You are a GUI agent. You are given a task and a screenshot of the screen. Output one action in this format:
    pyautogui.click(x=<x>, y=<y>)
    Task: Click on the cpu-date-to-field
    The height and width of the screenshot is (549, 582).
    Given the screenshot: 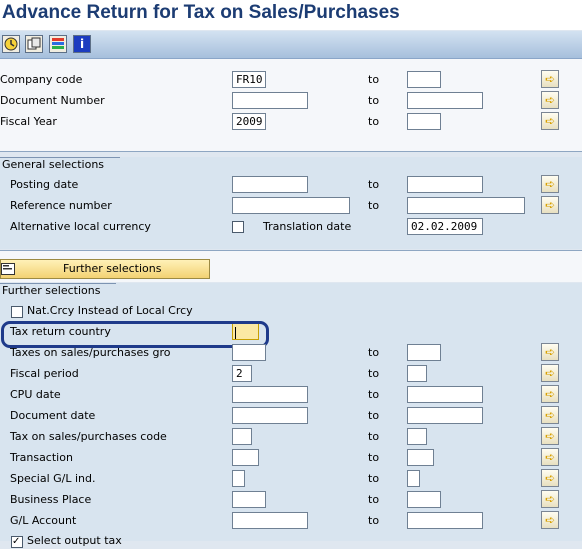 What is the action you would take?
    pyautogui.click(x=445, y=394)
    